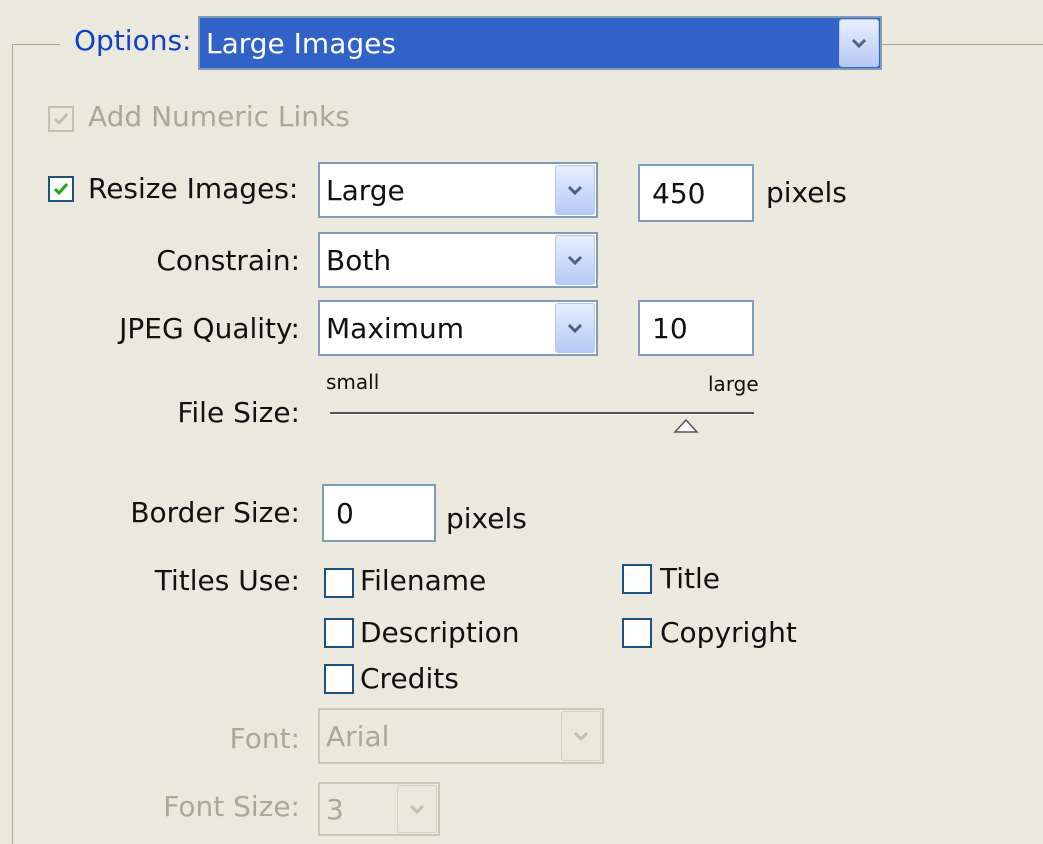  Describe the element at coordinates (540, 43) in the screenshot. I see `options-dropdown: Large Images` at that location.